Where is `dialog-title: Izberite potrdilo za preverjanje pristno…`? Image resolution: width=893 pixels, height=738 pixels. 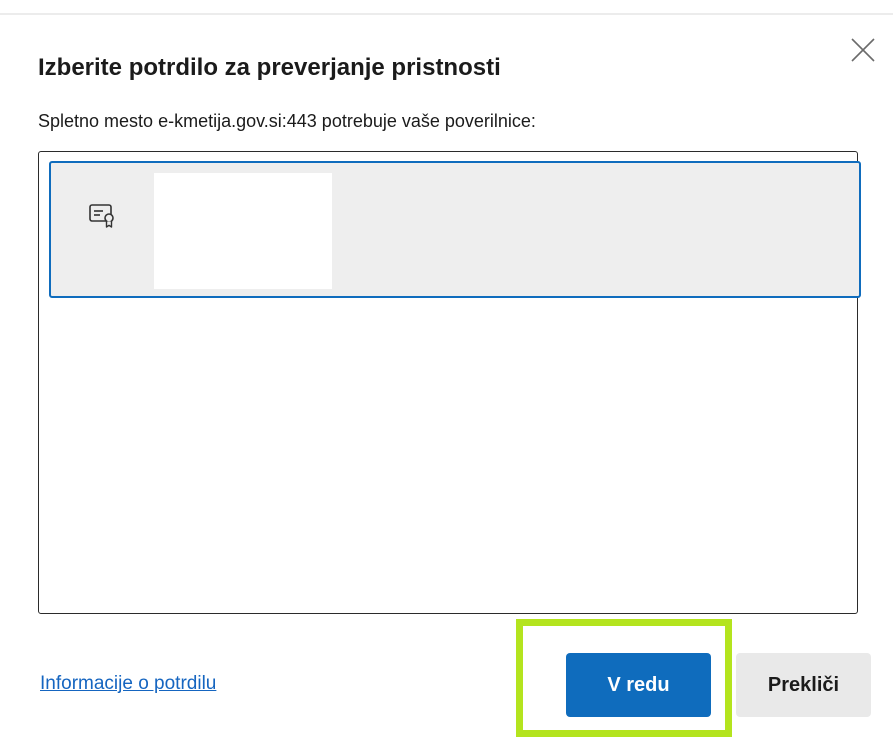
dialog-title: Izberite potrdilo za preverjanje pristno… is located at coordinates (269, 67).